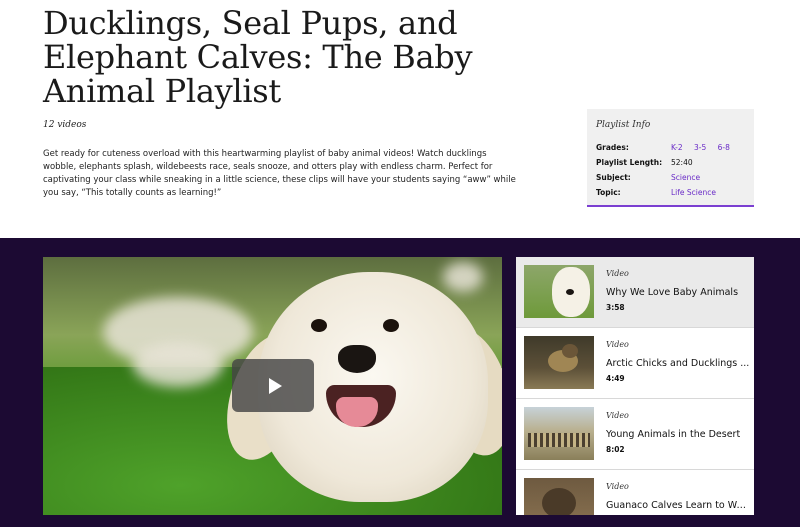 This screenshot has height=527, width=800. Describe the element at coordinates (670, 177) in the screenshot. I see `subject-row: Subject: Science` at that location.